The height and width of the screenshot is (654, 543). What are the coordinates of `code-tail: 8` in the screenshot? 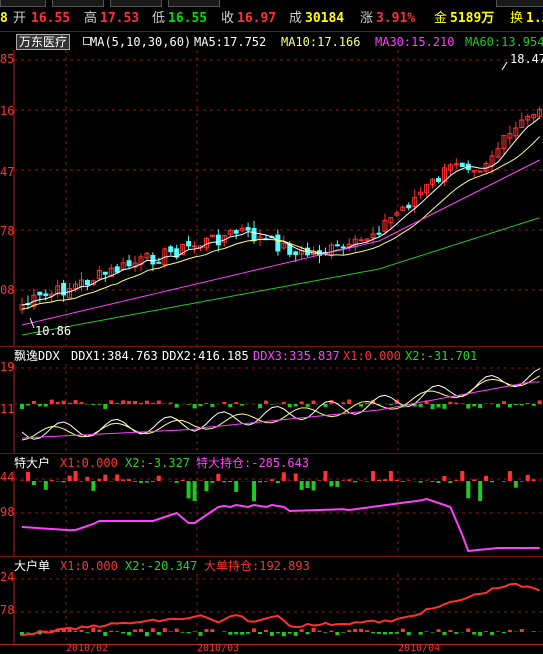 It's located at (4, 19).